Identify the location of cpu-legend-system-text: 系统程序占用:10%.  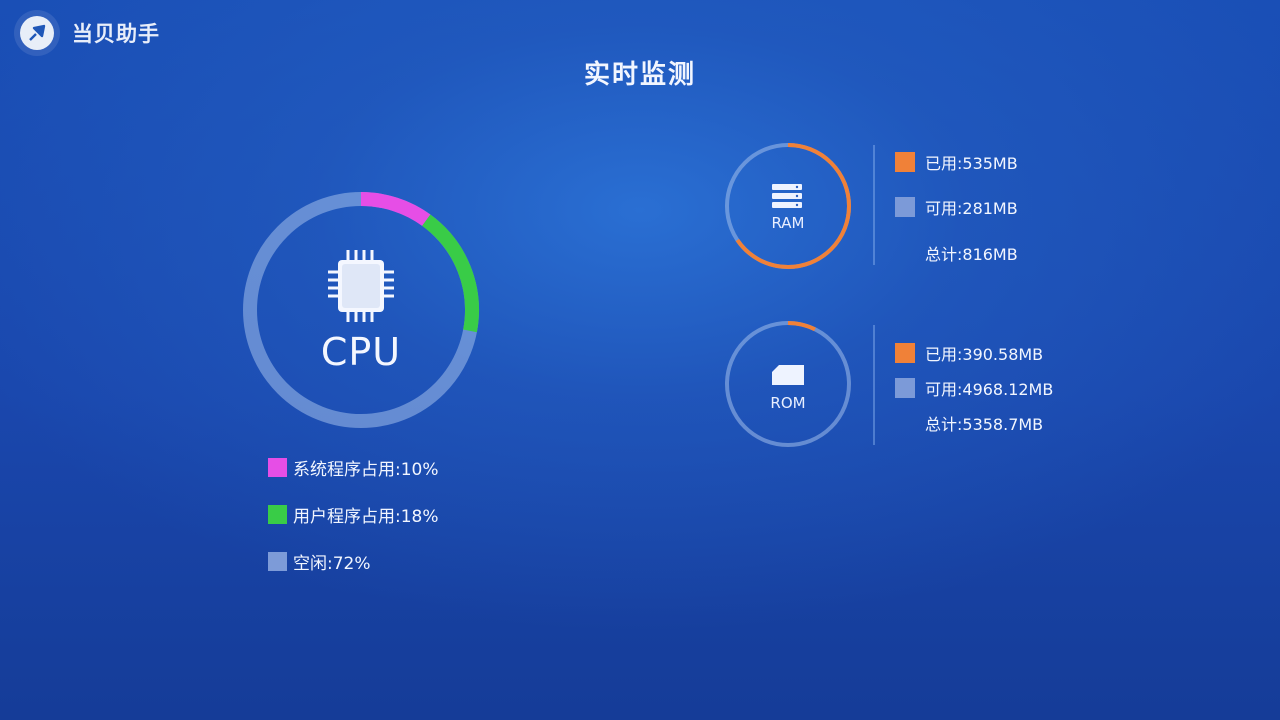
(366, 470).